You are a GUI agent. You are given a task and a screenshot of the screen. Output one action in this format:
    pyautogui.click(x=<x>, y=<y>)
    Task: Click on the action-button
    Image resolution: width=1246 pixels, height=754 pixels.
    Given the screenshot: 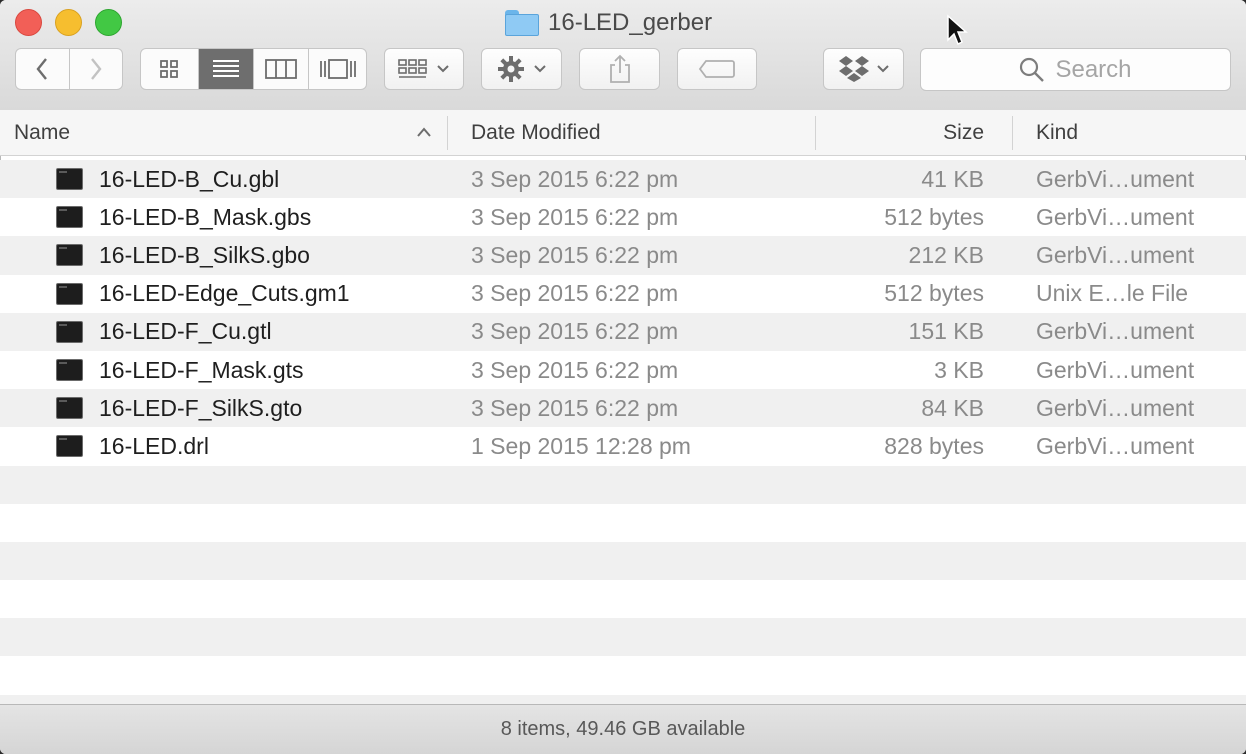 What is the action you would take?
    pyautogui.click(x=521, y=69)
    